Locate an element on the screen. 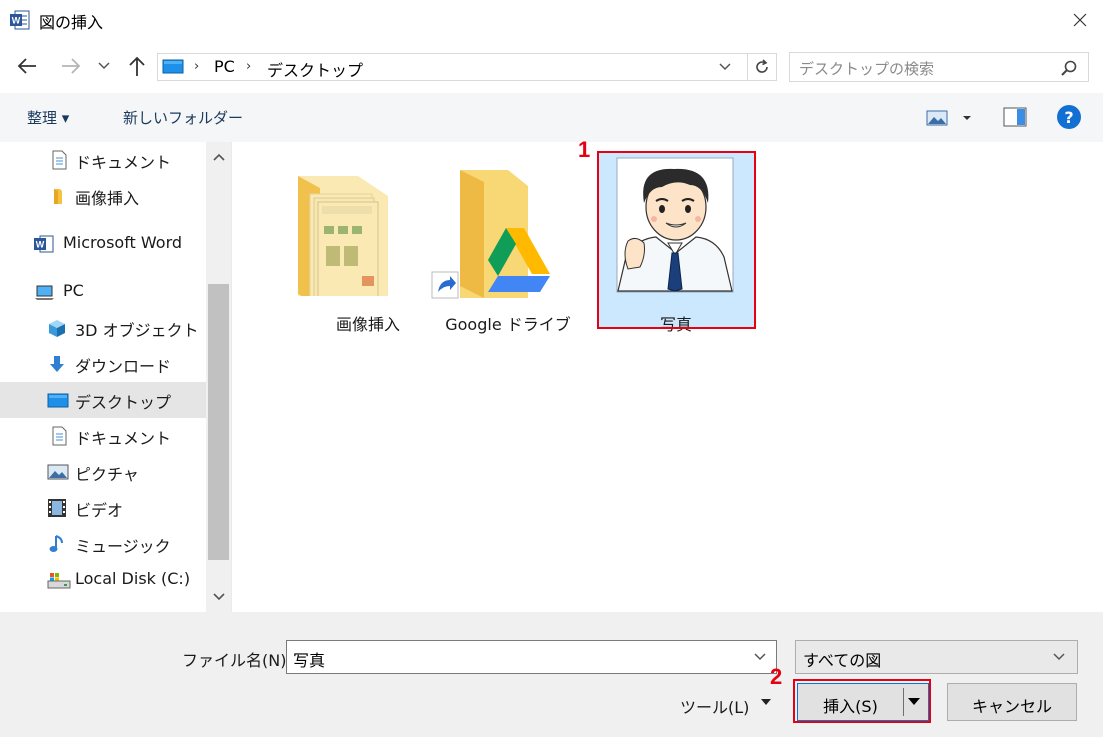 The width and height of the screenshot is (1103, 737). sidebar-item-label: ピクチャ is located at coordinates (107, 474).